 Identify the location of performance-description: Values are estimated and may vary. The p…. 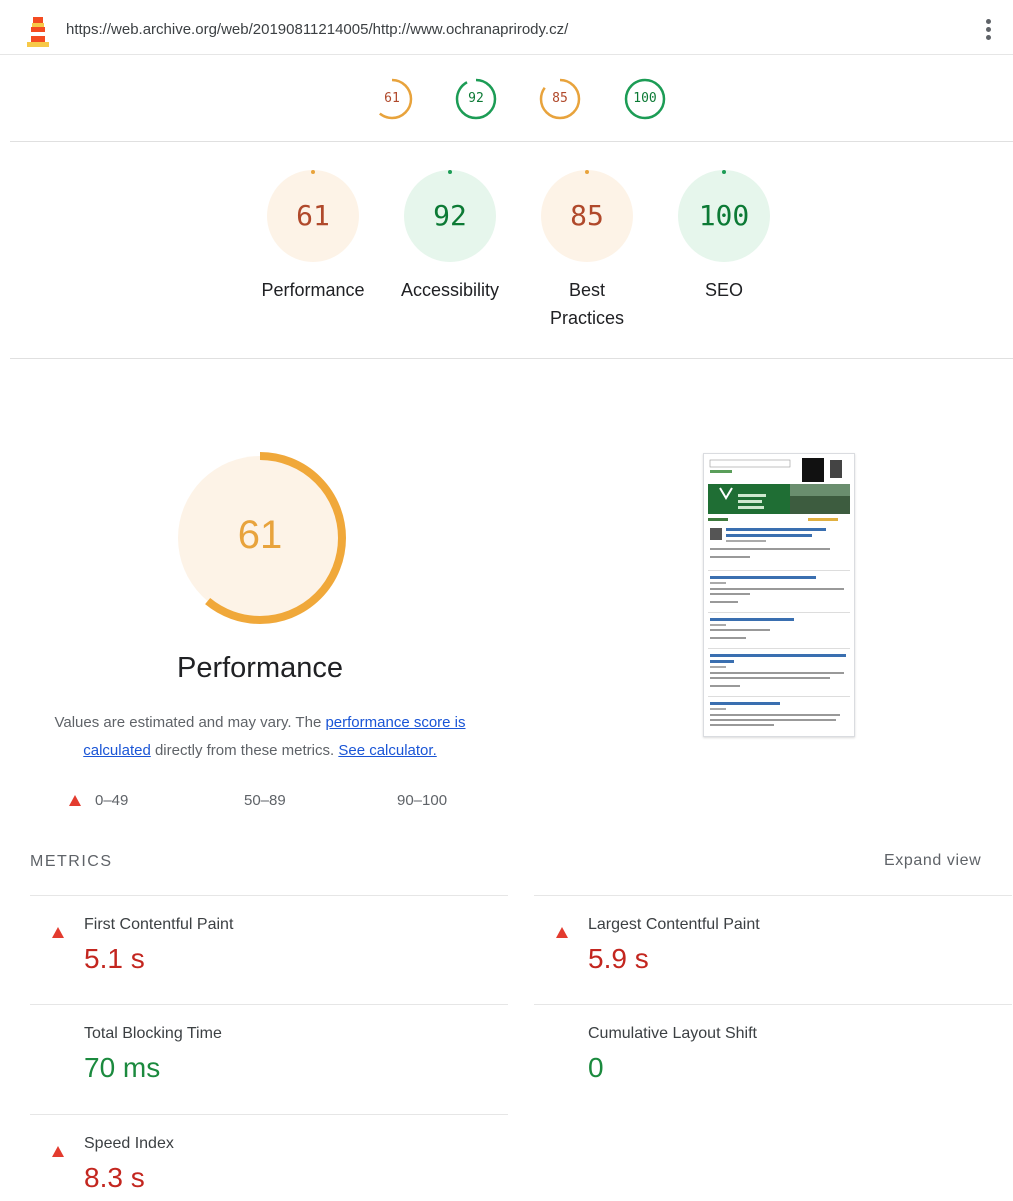
(260, 737).